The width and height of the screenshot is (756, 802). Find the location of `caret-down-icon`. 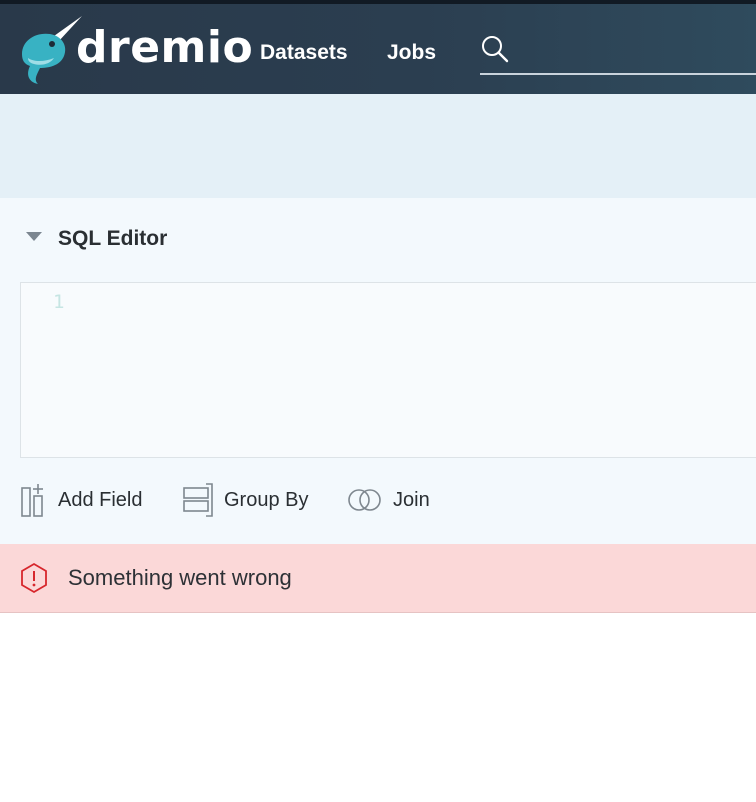

caret-down-icon is located at coordinates (34, 236).